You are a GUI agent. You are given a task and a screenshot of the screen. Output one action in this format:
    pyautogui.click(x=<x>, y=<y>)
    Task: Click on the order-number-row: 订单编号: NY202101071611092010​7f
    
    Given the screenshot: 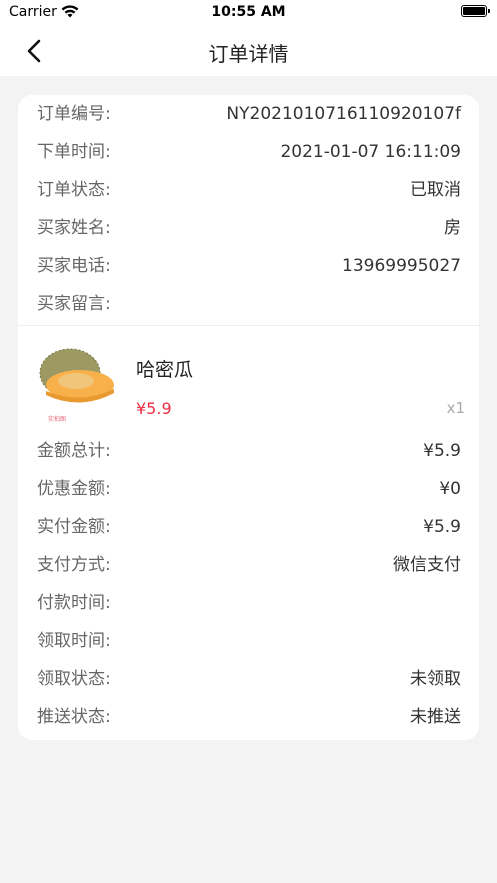 What is the action you would take?
    pyautogui.click(x=248, y=114)
    